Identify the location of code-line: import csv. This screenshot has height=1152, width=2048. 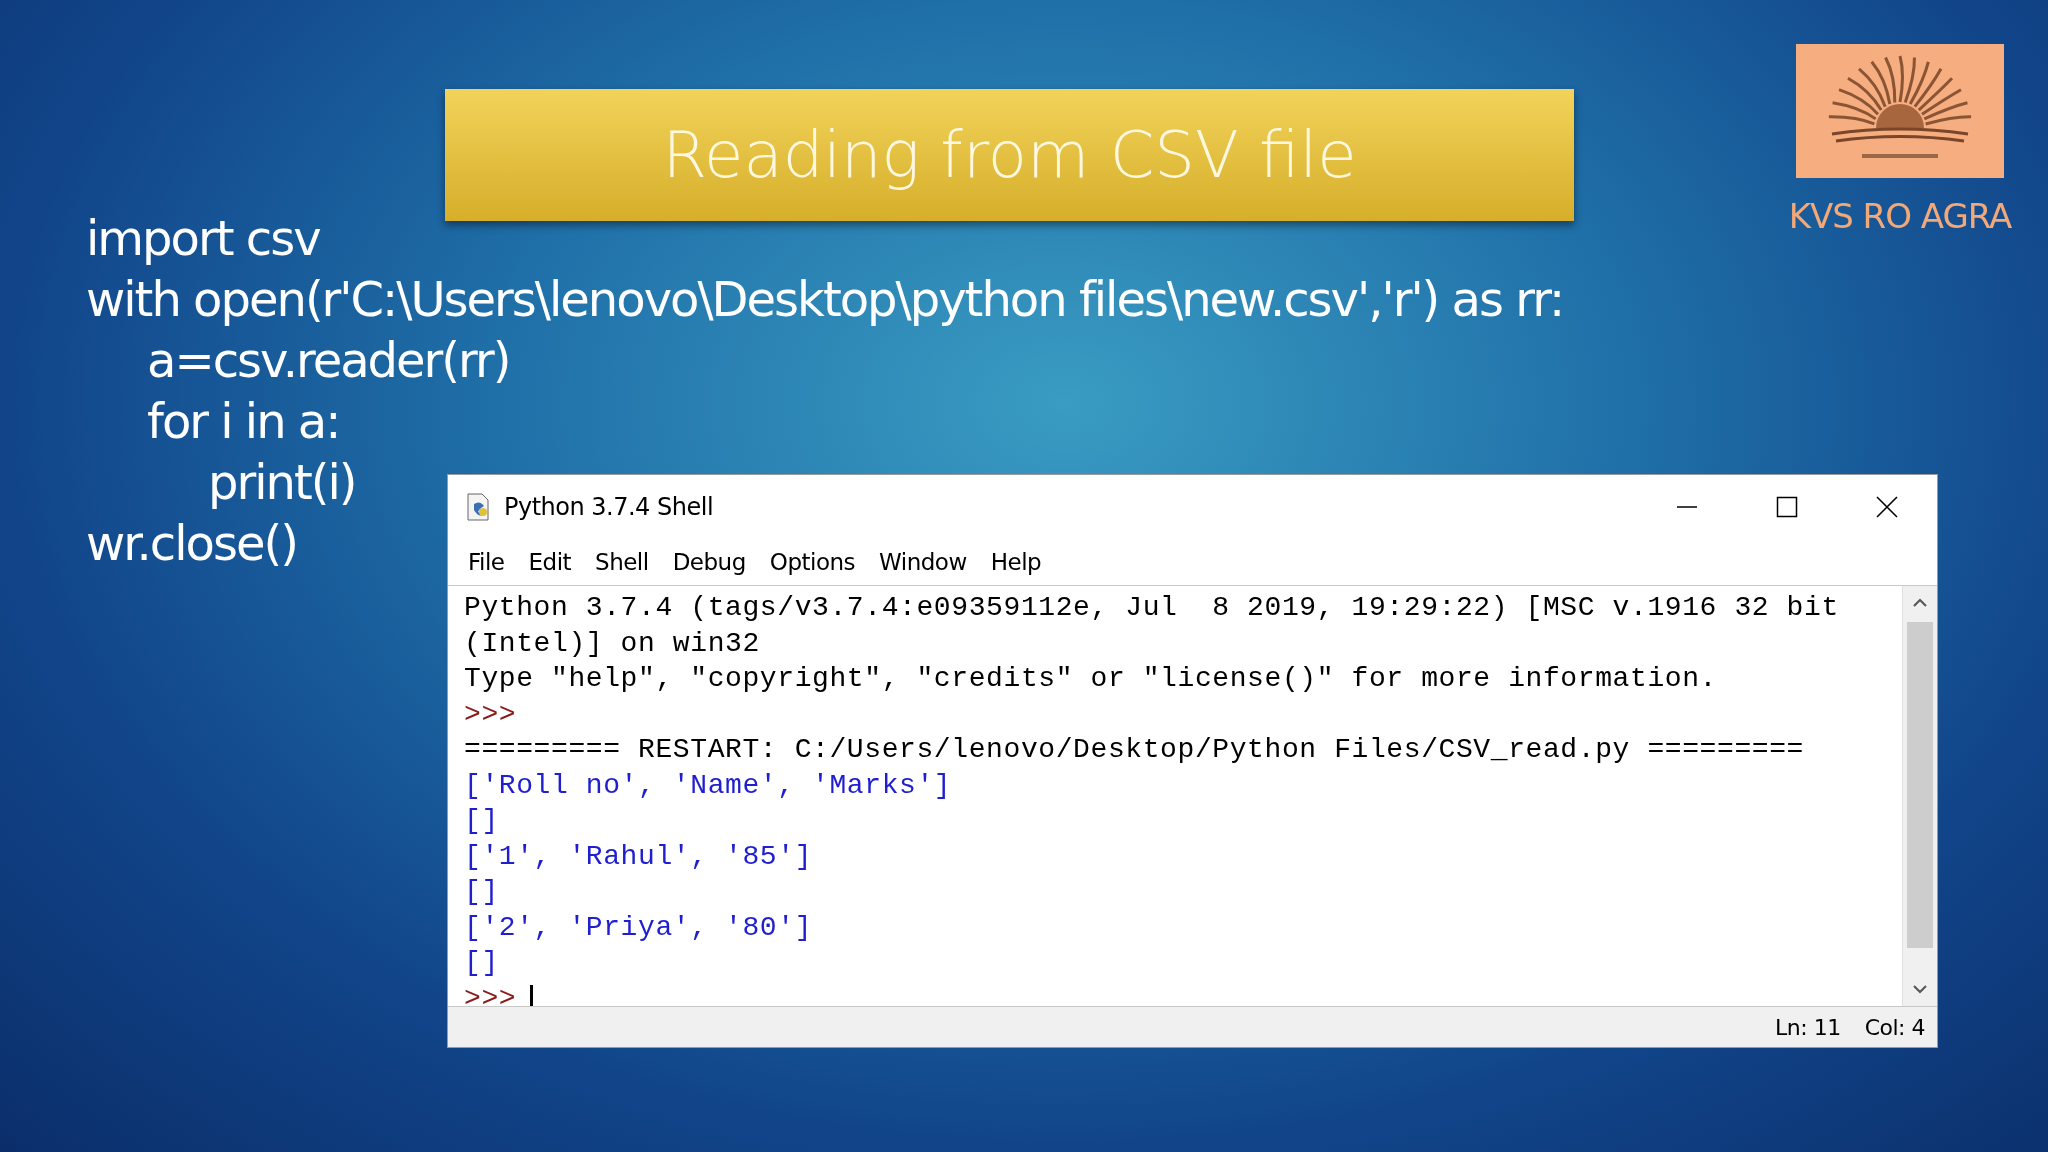
(203, 238).